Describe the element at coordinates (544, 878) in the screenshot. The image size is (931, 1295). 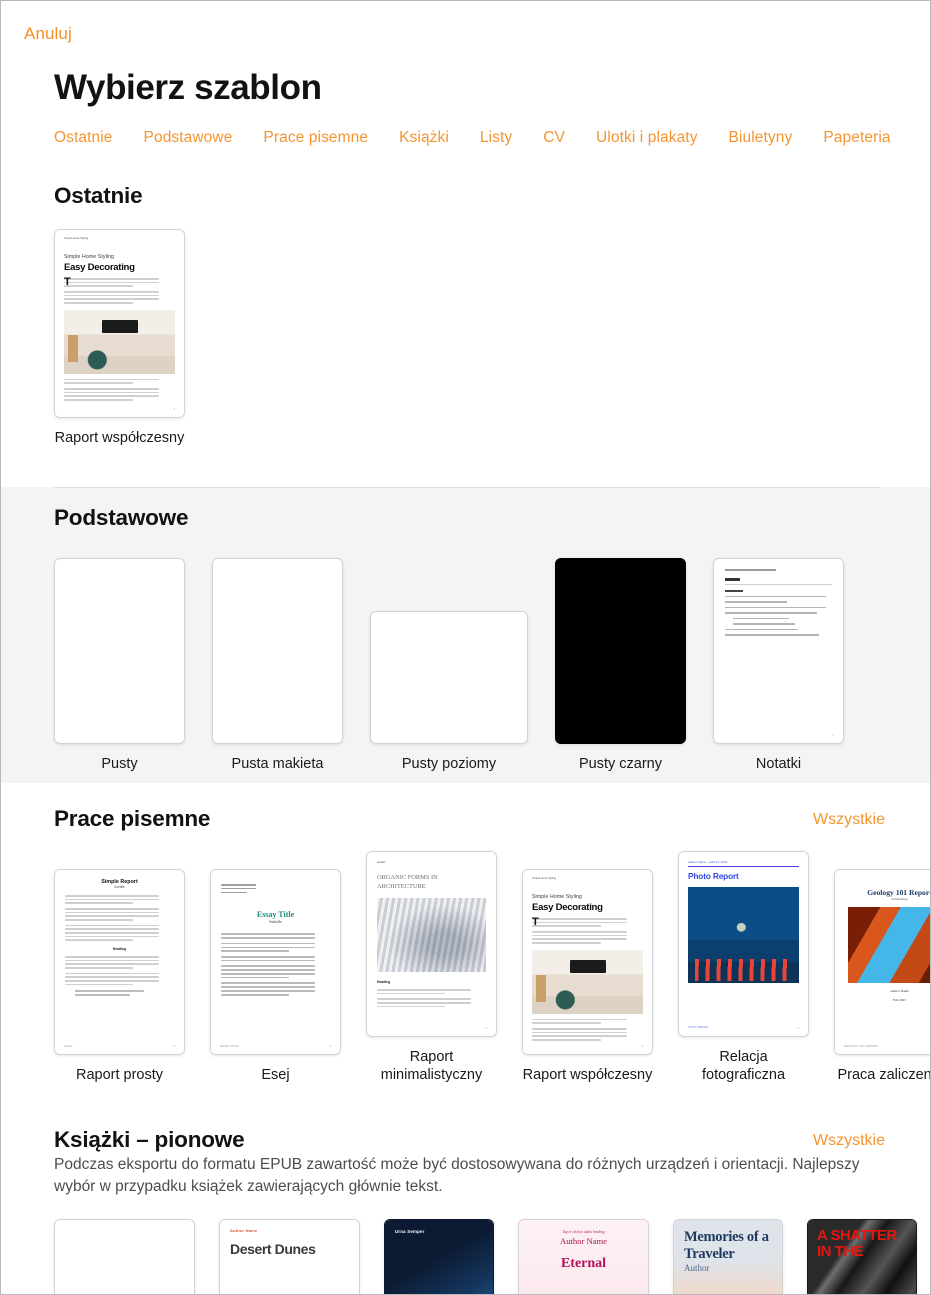
I see `doc-kicker: Simple Home Styling` at that location.